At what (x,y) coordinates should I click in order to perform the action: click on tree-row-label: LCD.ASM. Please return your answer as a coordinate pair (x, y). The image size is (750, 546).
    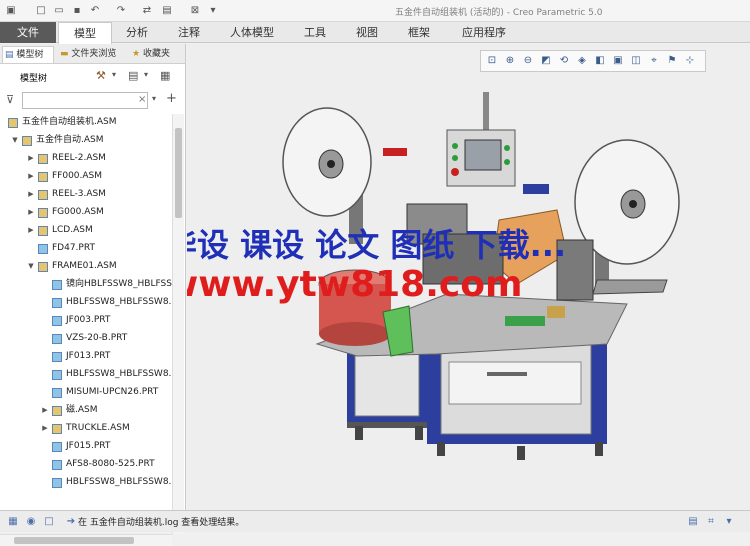
    Looking at the image, I should click on (72, 230).